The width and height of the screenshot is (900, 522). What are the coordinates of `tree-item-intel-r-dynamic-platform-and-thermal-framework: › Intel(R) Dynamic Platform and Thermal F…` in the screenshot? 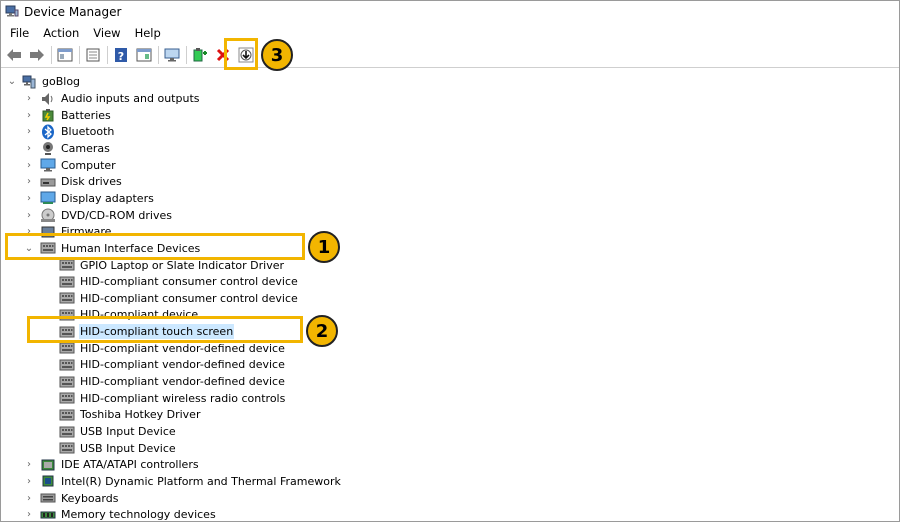 It's located at (184, 481).